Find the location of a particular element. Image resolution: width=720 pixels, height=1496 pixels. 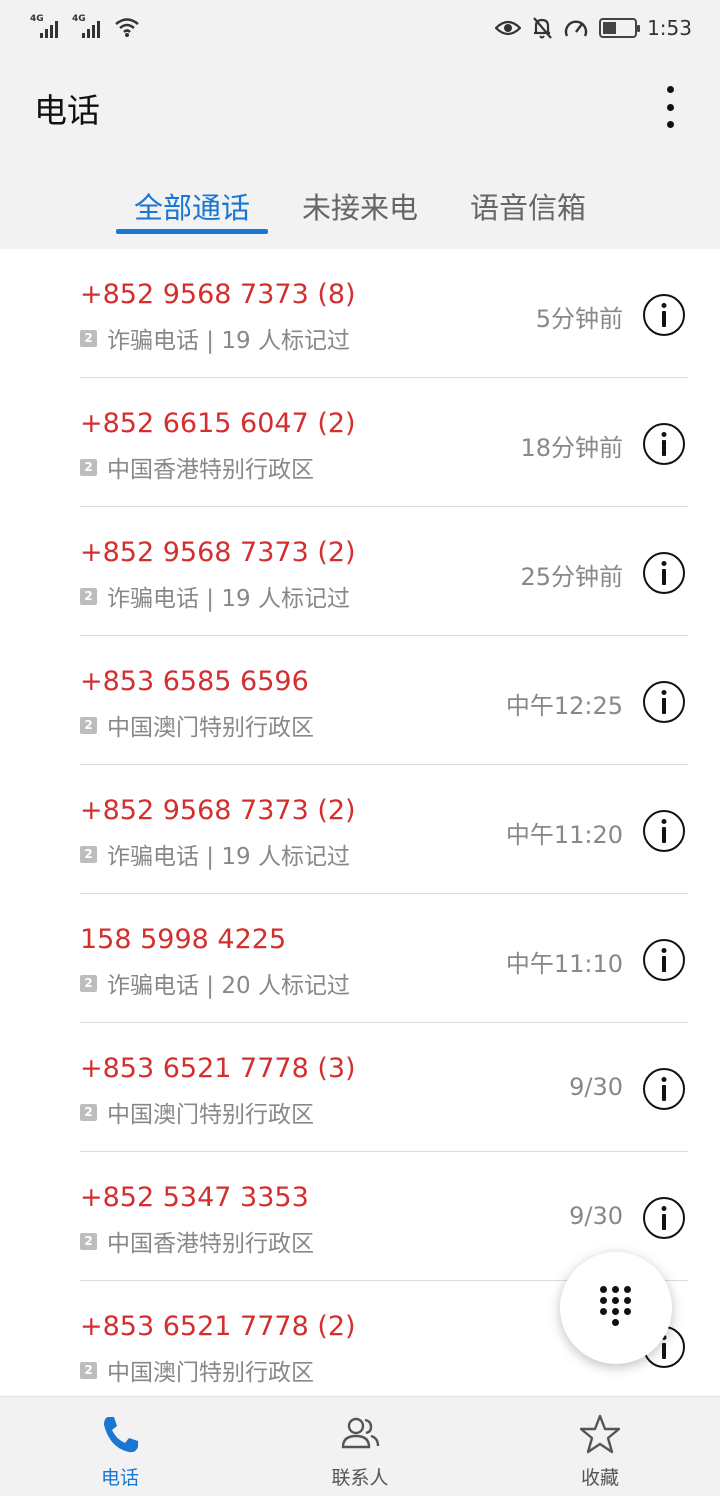

nav-label: 电话 is located at coordinates (119, 1478).